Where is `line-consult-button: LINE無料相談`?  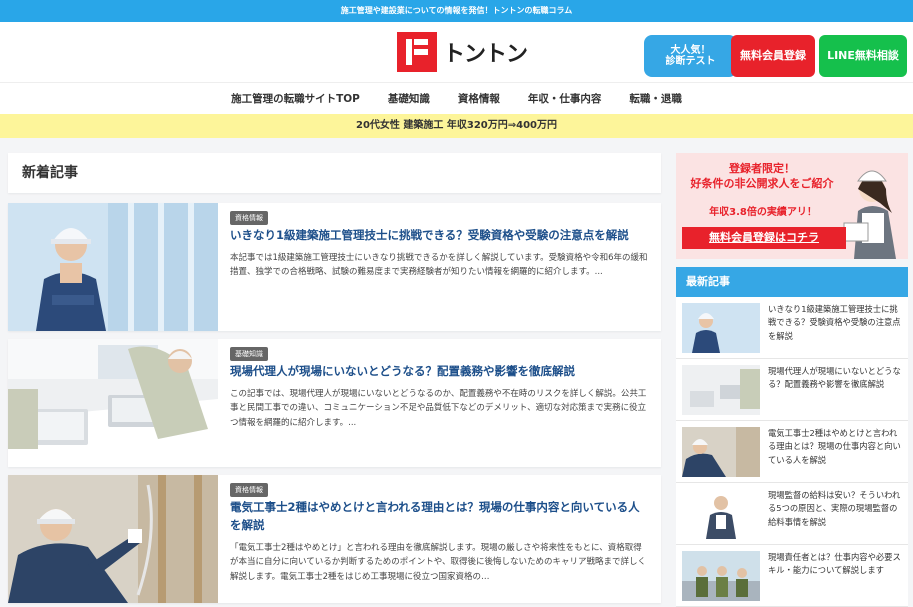 line-consult-button: LINE無料相談 is located at coordinates (863, 56).